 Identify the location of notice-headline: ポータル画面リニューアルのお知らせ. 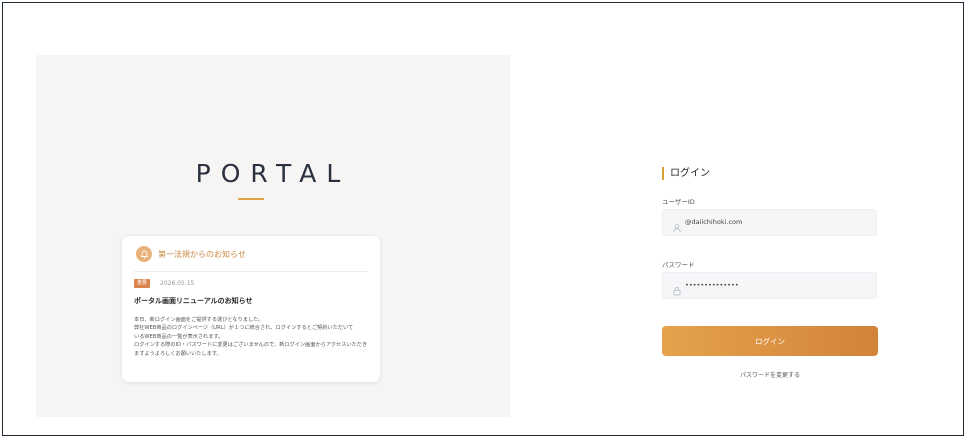
(193, 301).